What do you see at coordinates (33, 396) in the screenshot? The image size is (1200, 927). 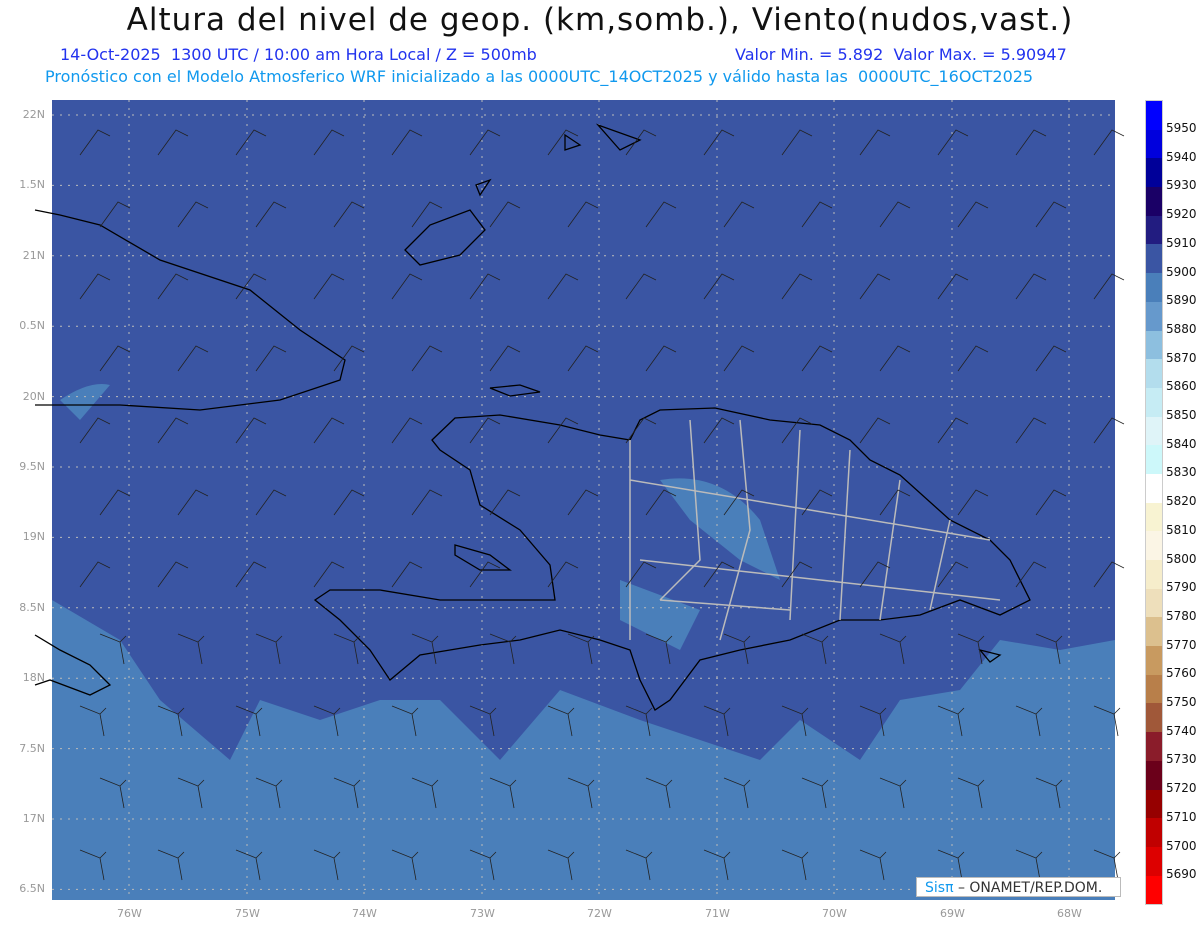 I see `lat-label: 20N` at bounding box center [33, 396].